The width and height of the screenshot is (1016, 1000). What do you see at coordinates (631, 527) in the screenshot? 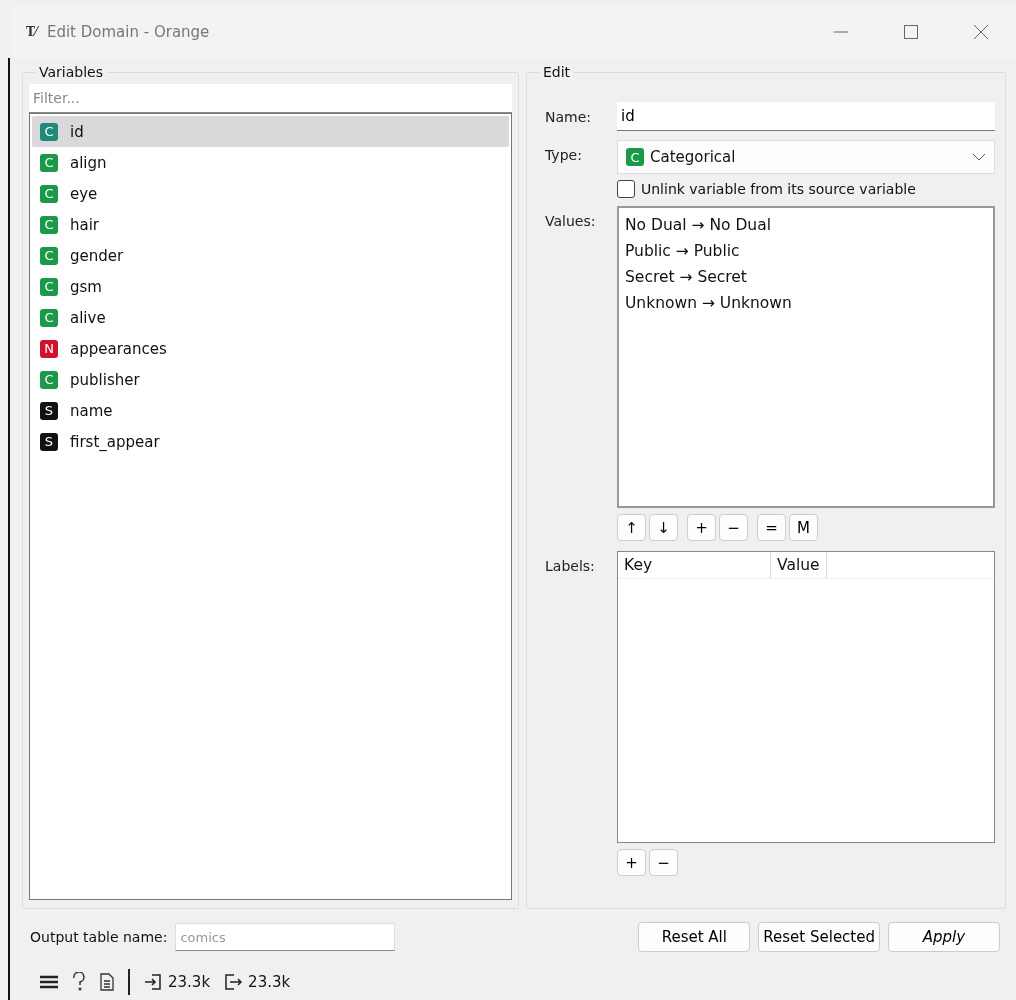
I see `value-button: ↑` at bounding box center [631, 527].